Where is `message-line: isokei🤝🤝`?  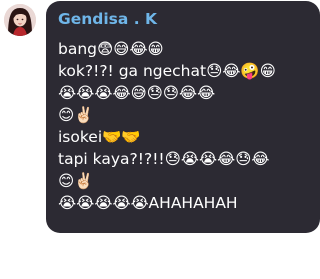 message-line: isokei🤝🤝 is located at coordinates (99, 137).